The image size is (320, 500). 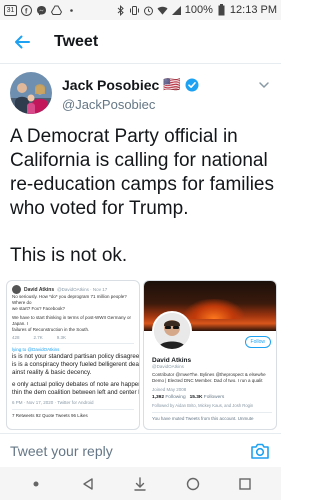 What do you see at coordinates (198, 10) in the screenshot?
I see `battery-level: 100%` at bounding box center [198, 10].